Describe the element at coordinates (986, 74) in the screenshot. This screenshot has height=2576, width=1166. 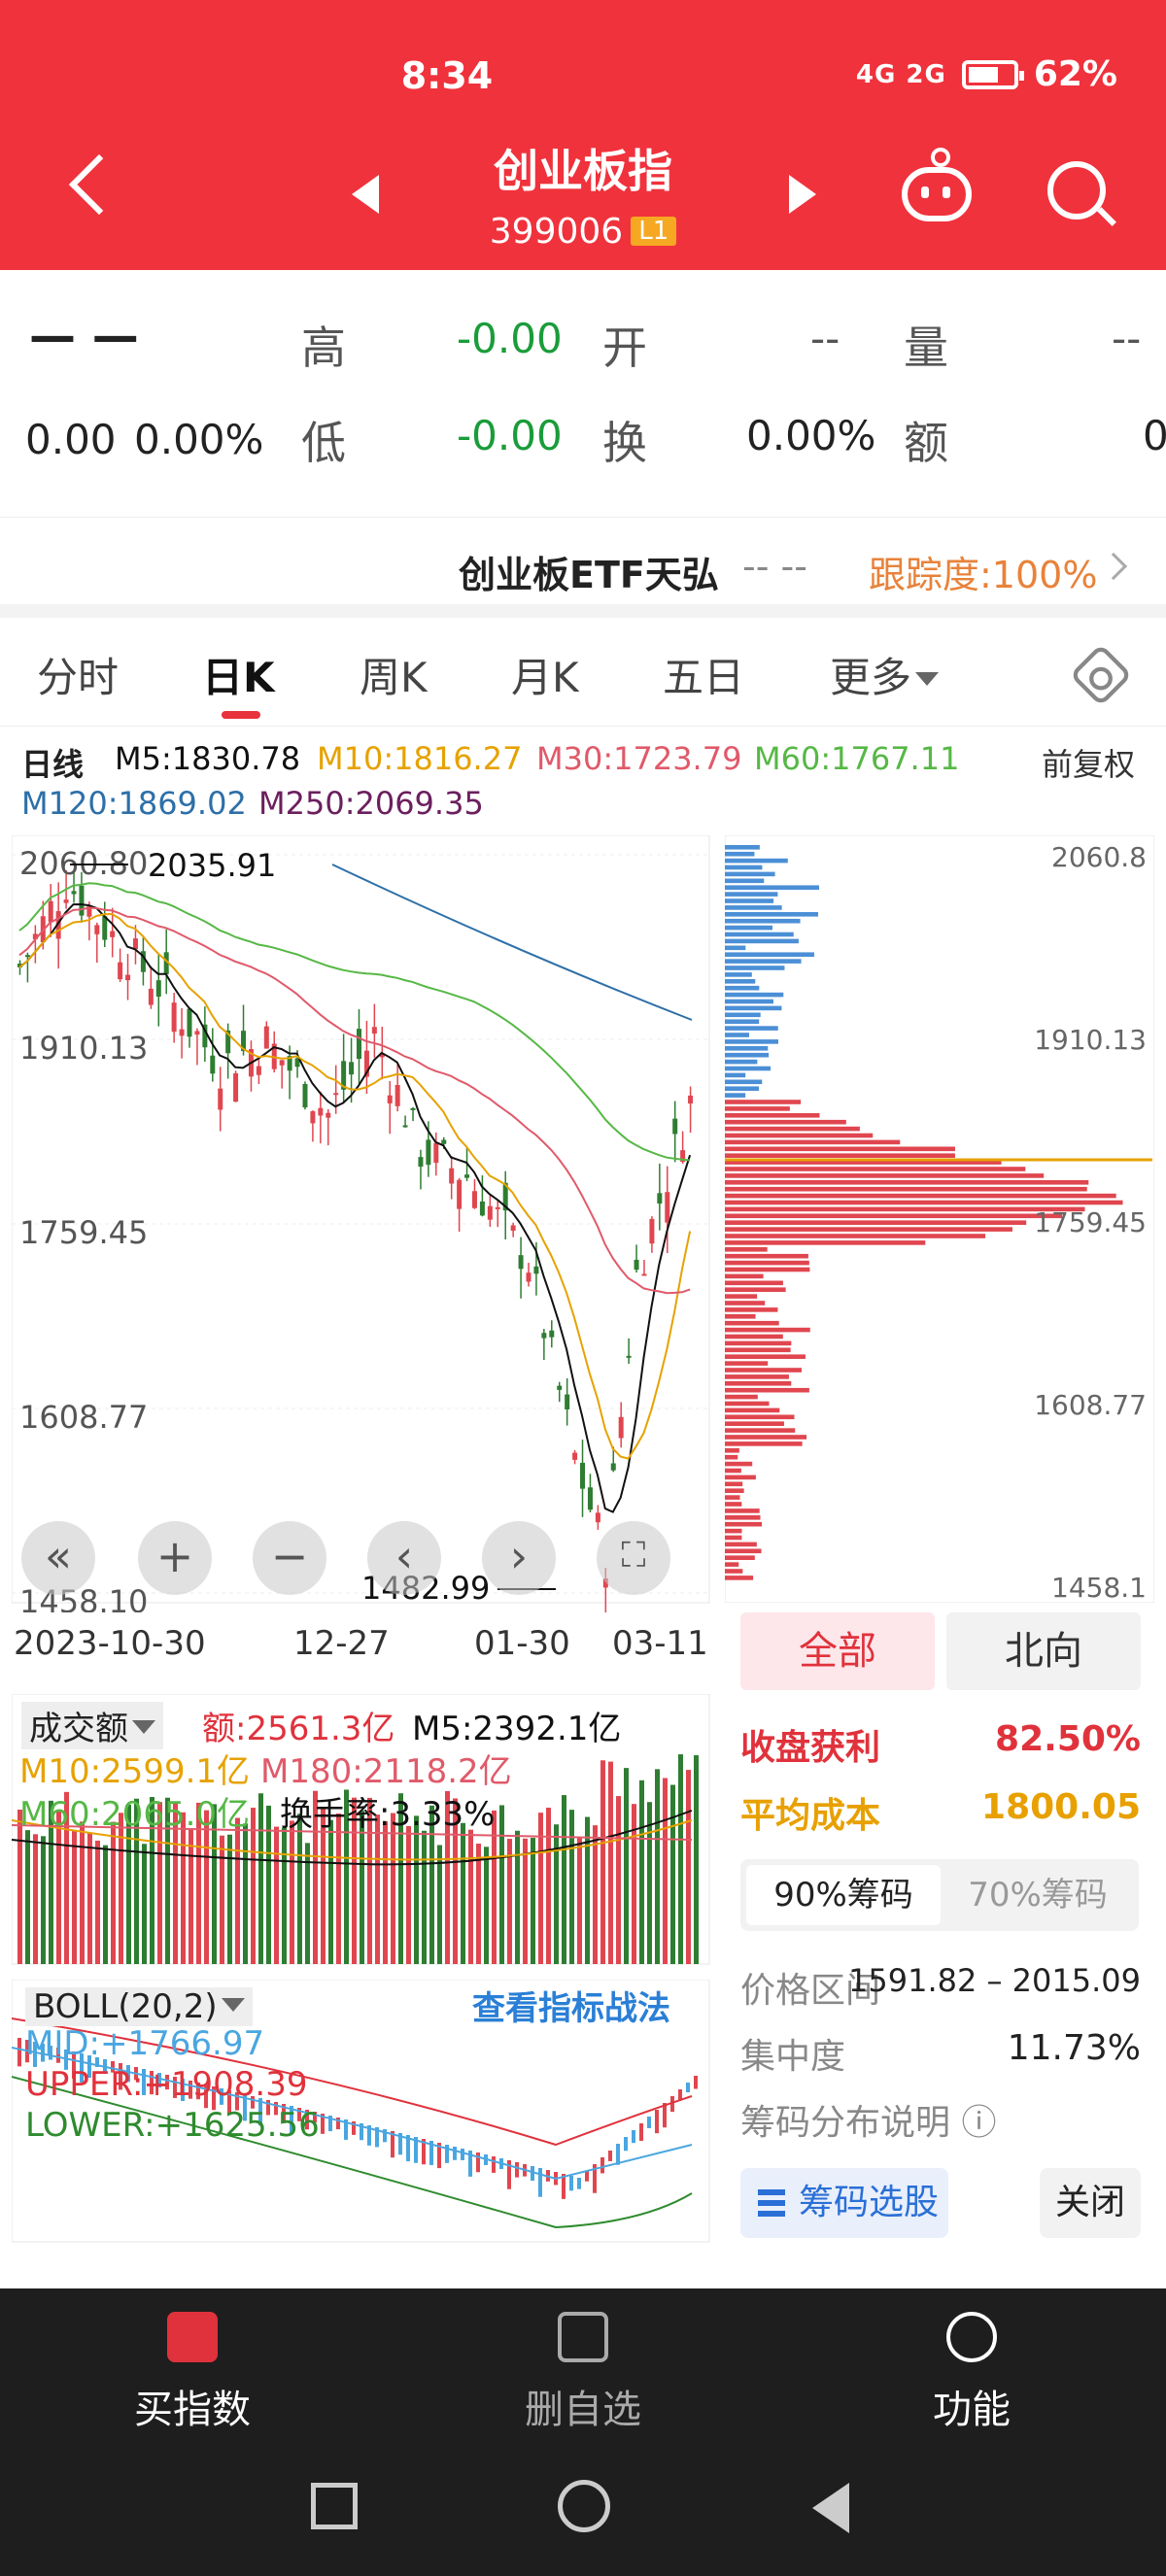
I see `status-icons: 4G 2G 62%` at that location.